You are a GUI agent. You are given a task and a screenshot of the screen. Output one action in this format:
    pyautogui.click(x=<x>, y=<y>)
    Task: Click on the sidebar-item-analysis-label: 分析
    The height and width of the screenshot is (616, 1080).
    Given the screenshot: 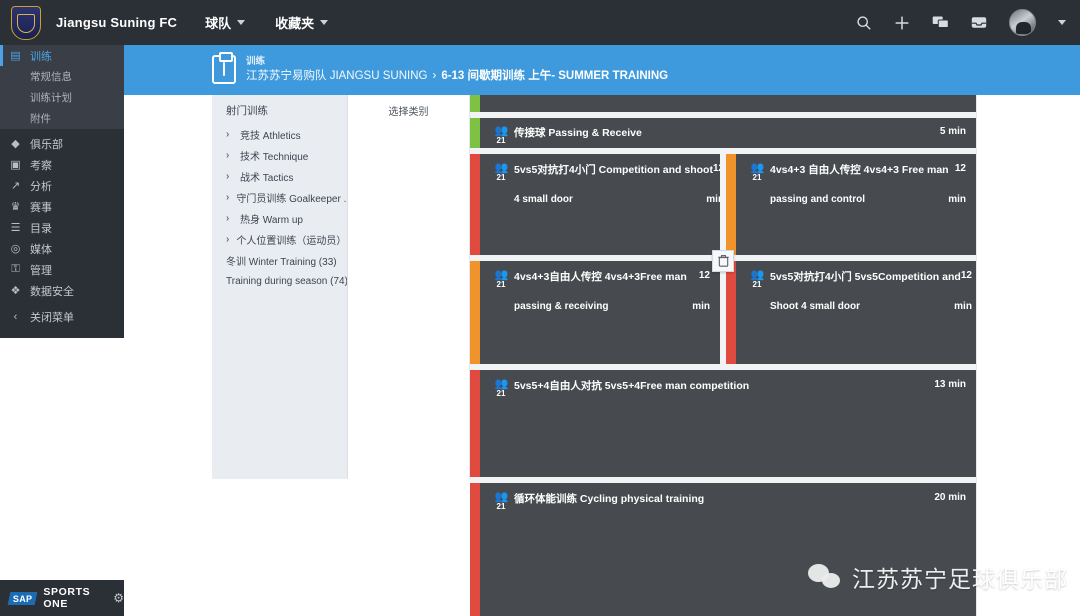 What is the action you would take?
    pyautogui.click(x=41, y=186)
    